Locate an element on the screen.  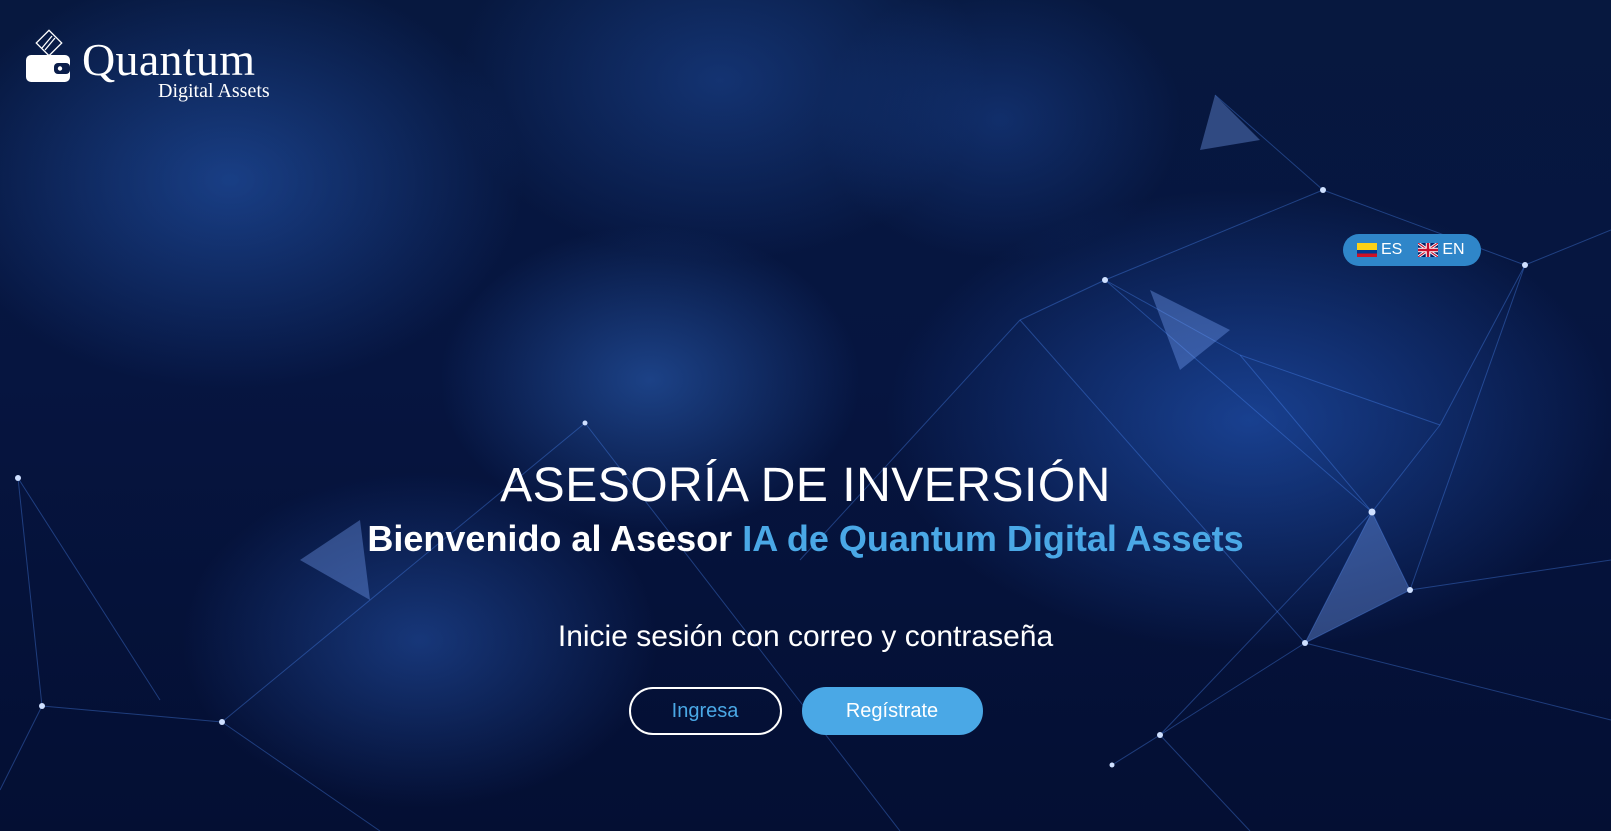
hero-subtitle-accent: IA de Quantum Digital Assets is located at coordinates (993, 538).